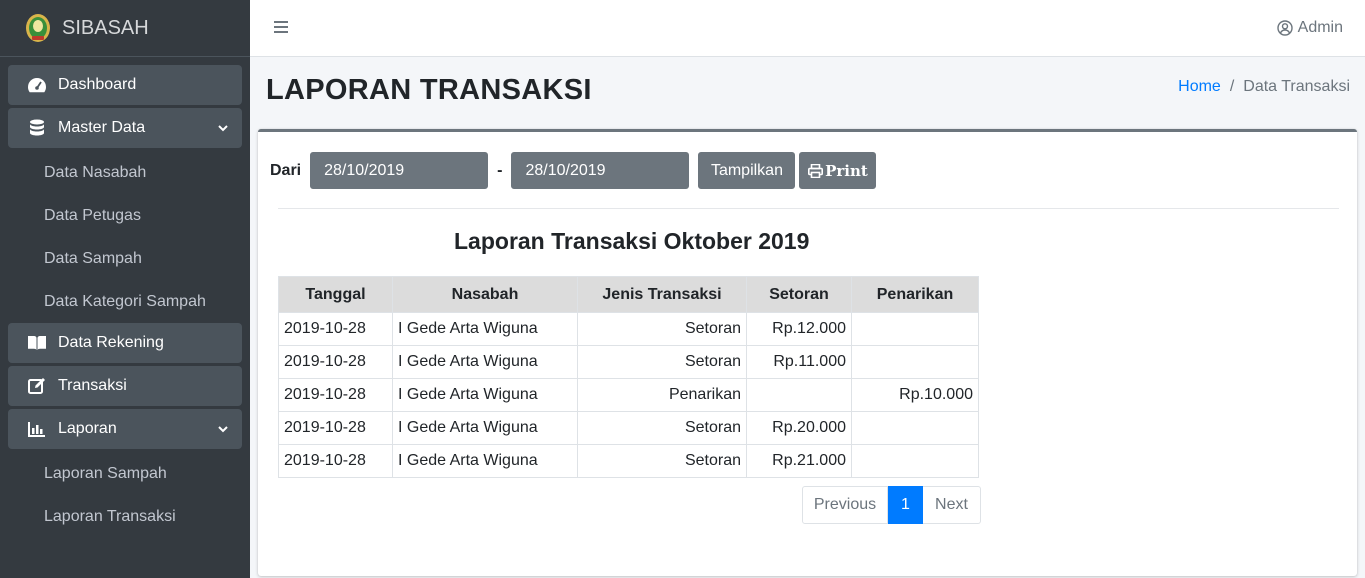  What do you see at coordinates (125, 301) in the screenshot?
I see `sidebar-item-data-kategori-sampah: Data Kategori Sampah` at bounding box center [125, 301].